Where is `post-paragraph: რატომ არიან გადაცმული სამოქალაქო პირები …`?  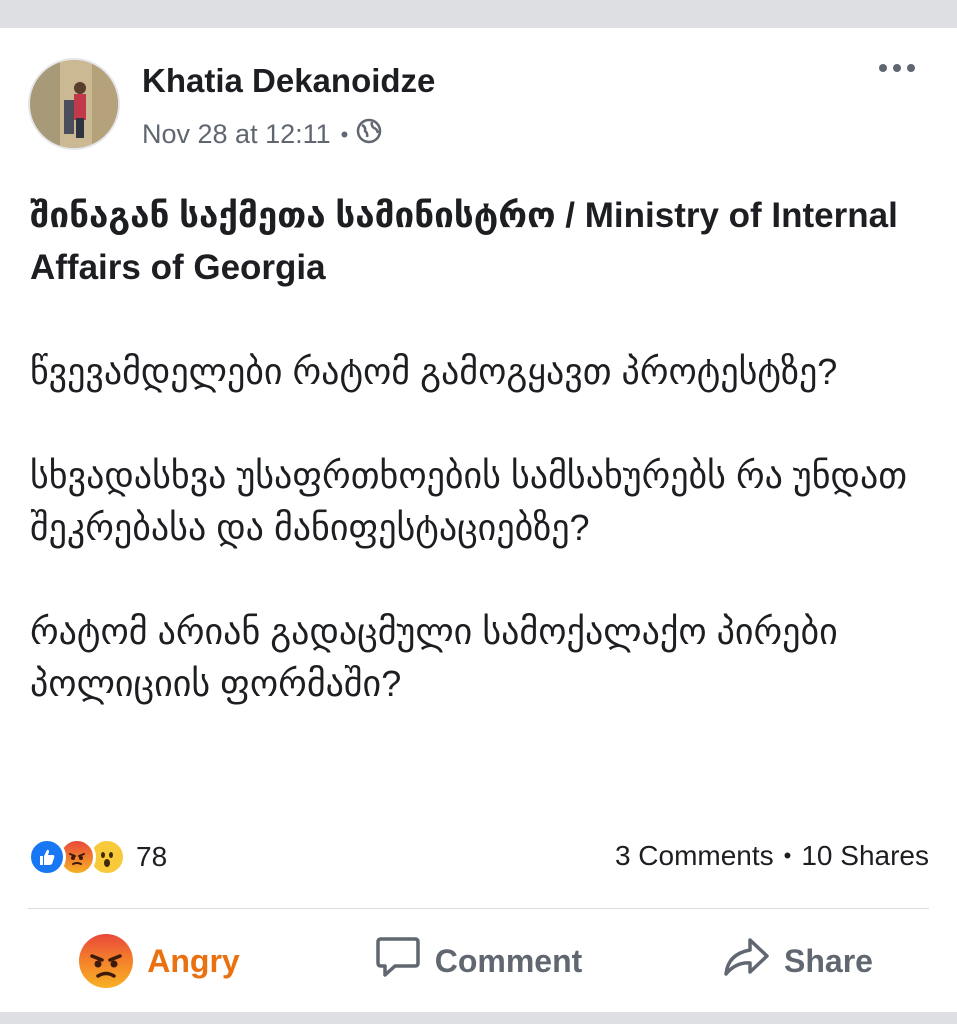 post-paragraph: რატომ არიან გადაცმული სამოქალაქო პირები … is located at coordinates (434, 657).